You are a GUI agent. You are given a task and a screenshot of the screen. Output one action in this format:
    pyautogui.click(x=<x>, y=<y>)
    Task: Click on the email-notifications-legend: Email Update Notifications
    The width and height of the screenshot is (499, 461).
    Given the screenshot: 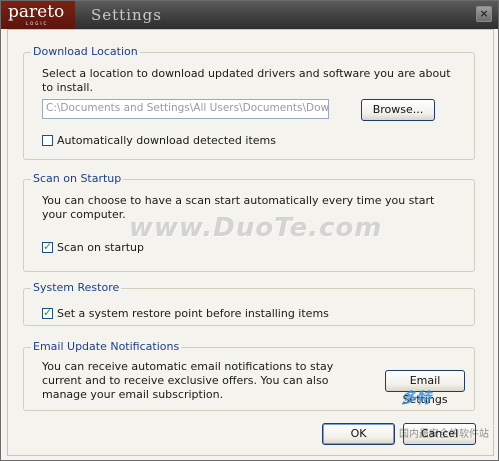 What is the action you would take?
    pyautogui.click(x=106, y=346)
    